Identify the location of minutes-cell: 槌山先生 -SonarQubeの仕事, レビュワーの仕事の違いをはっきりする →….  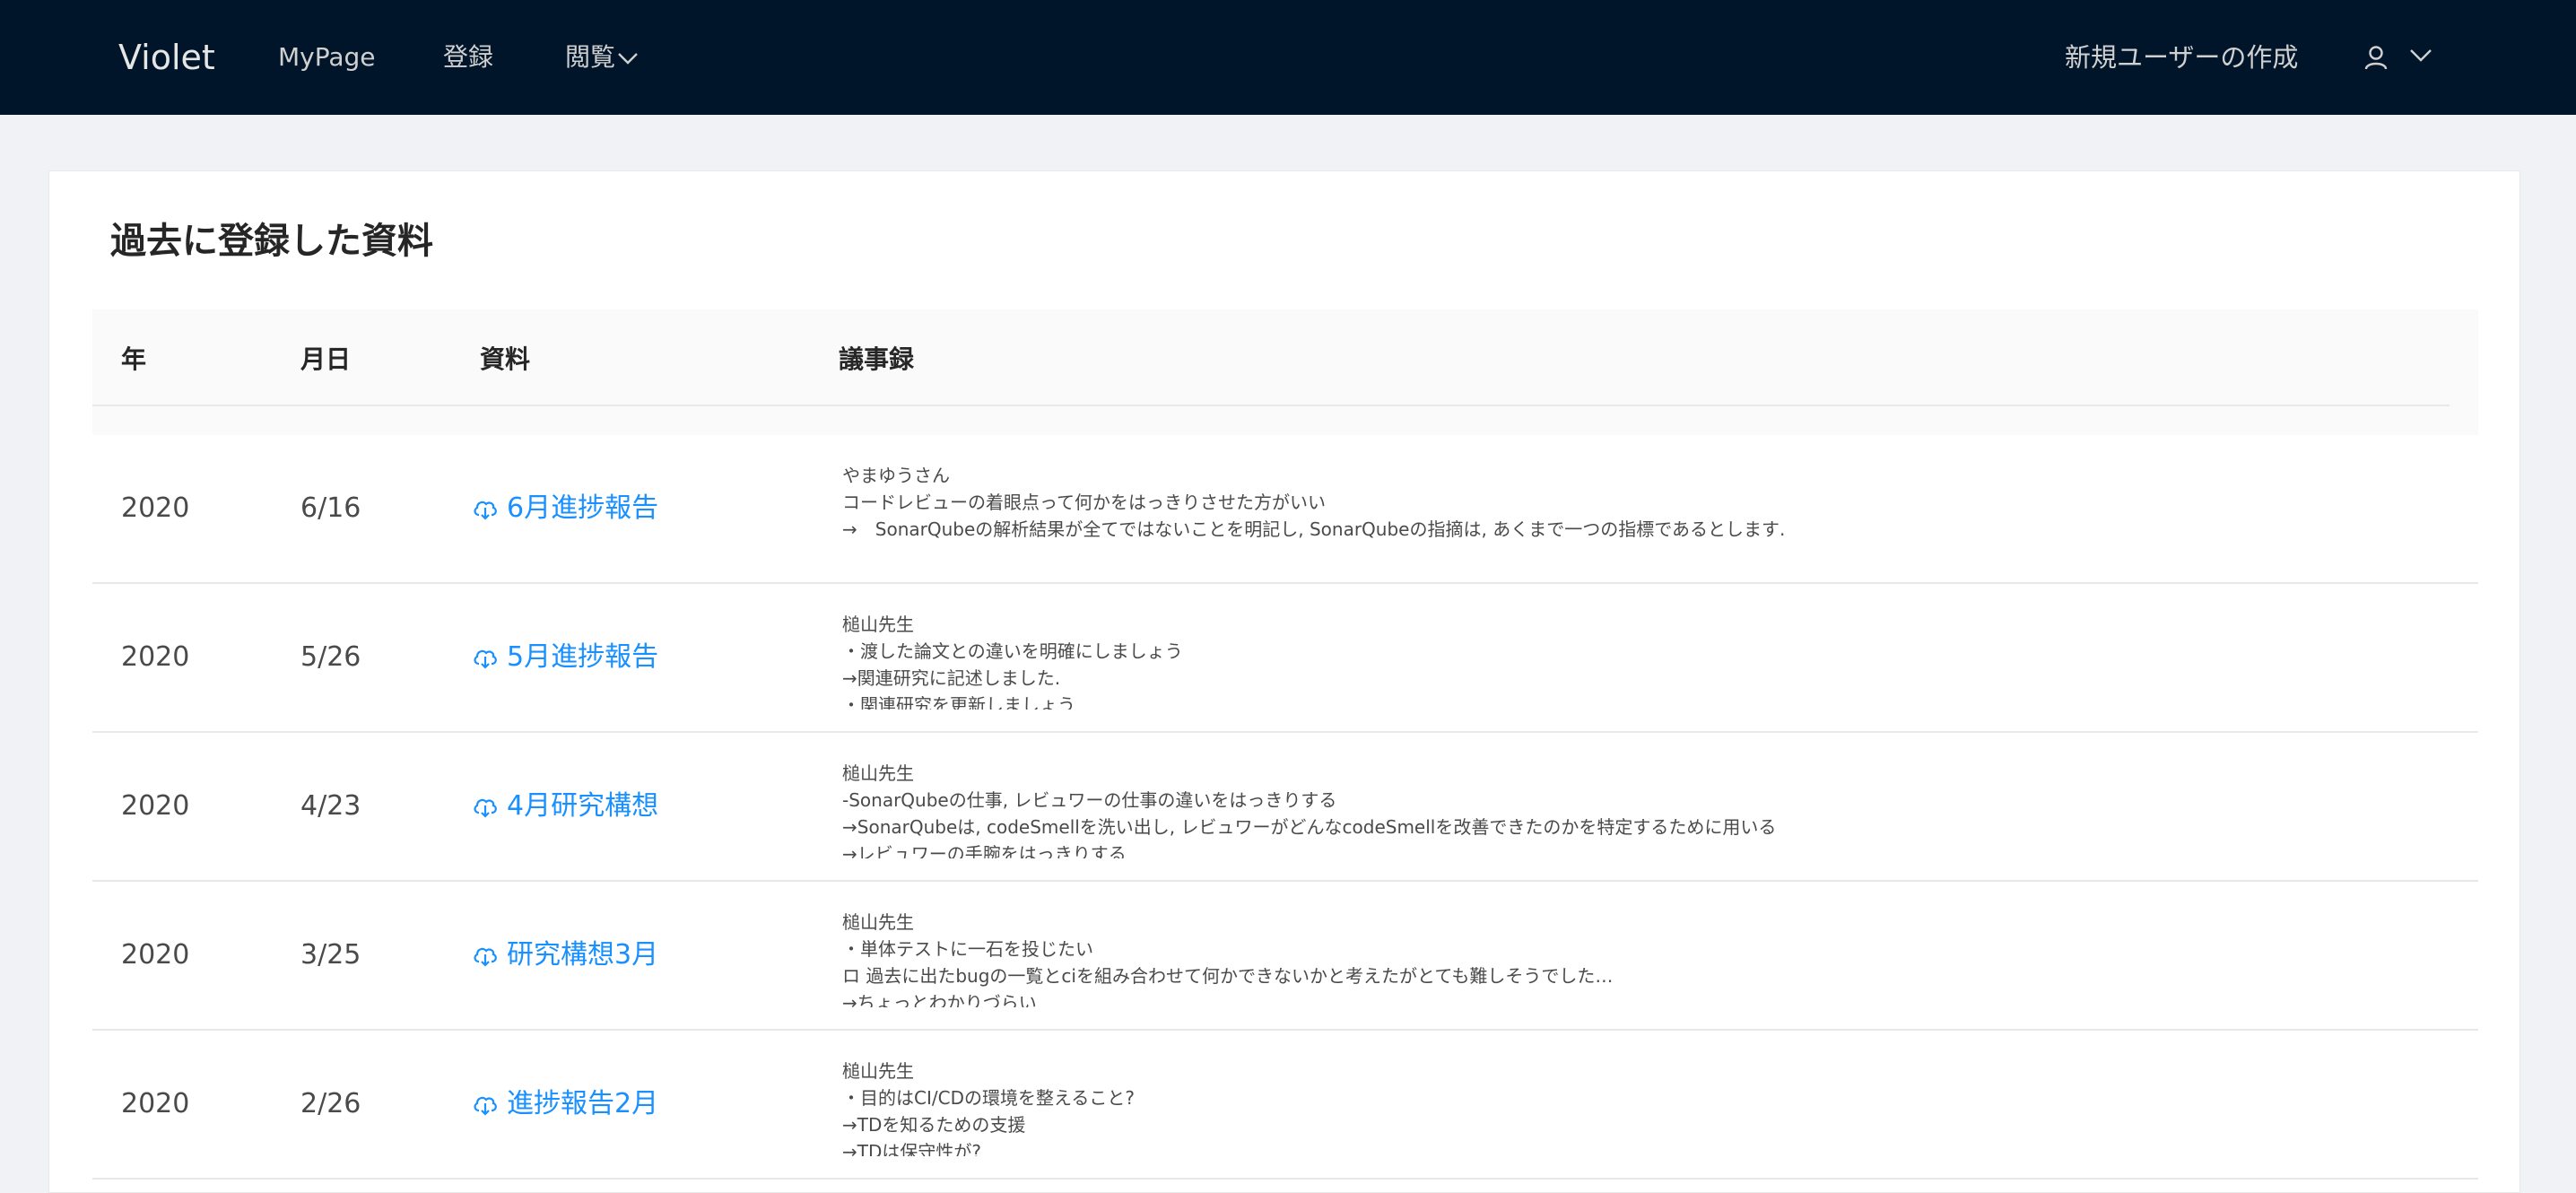
(1640, 809).